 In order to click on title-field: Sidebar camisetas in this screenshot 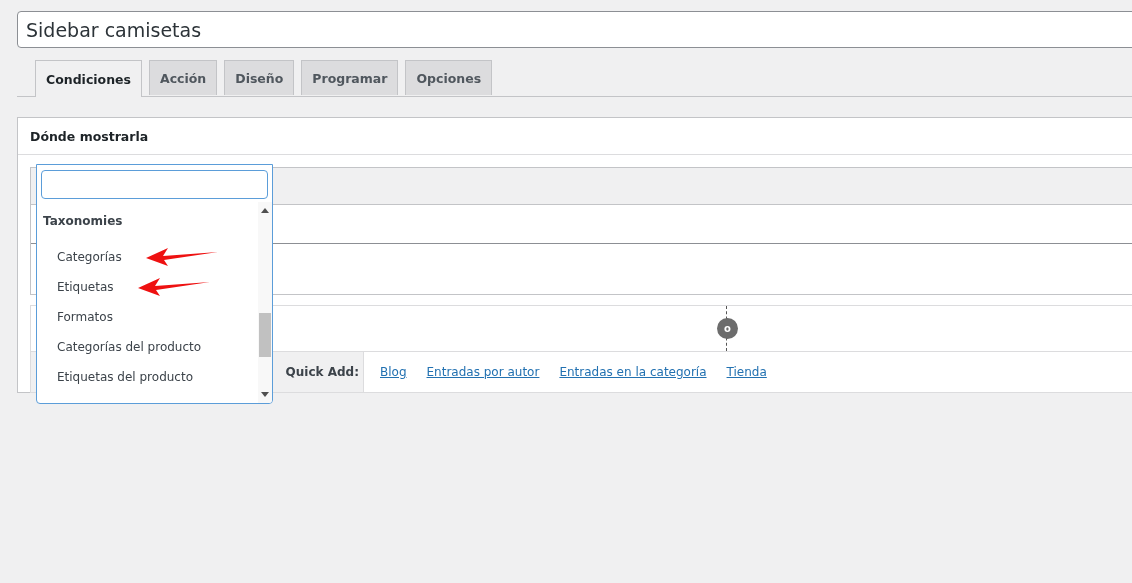, I will do `click(574, 29)`.